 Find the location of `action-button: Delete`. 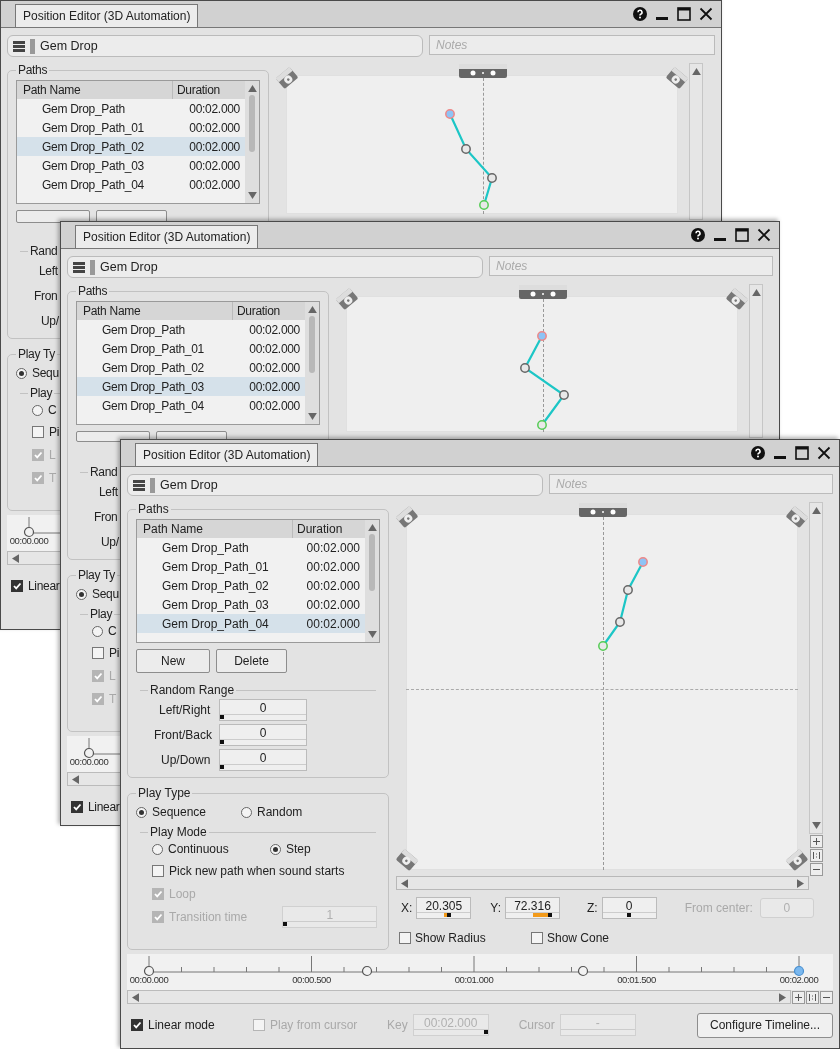

action-button: Delete is located at coordinates (251, 661).